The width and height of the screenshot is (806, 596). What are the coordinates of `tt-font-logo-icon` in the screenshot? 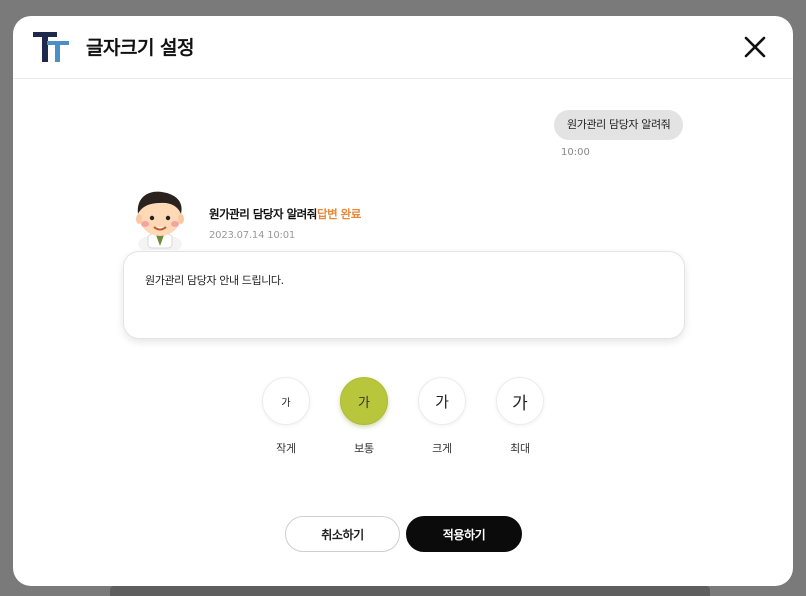 It's located at (51, 47).